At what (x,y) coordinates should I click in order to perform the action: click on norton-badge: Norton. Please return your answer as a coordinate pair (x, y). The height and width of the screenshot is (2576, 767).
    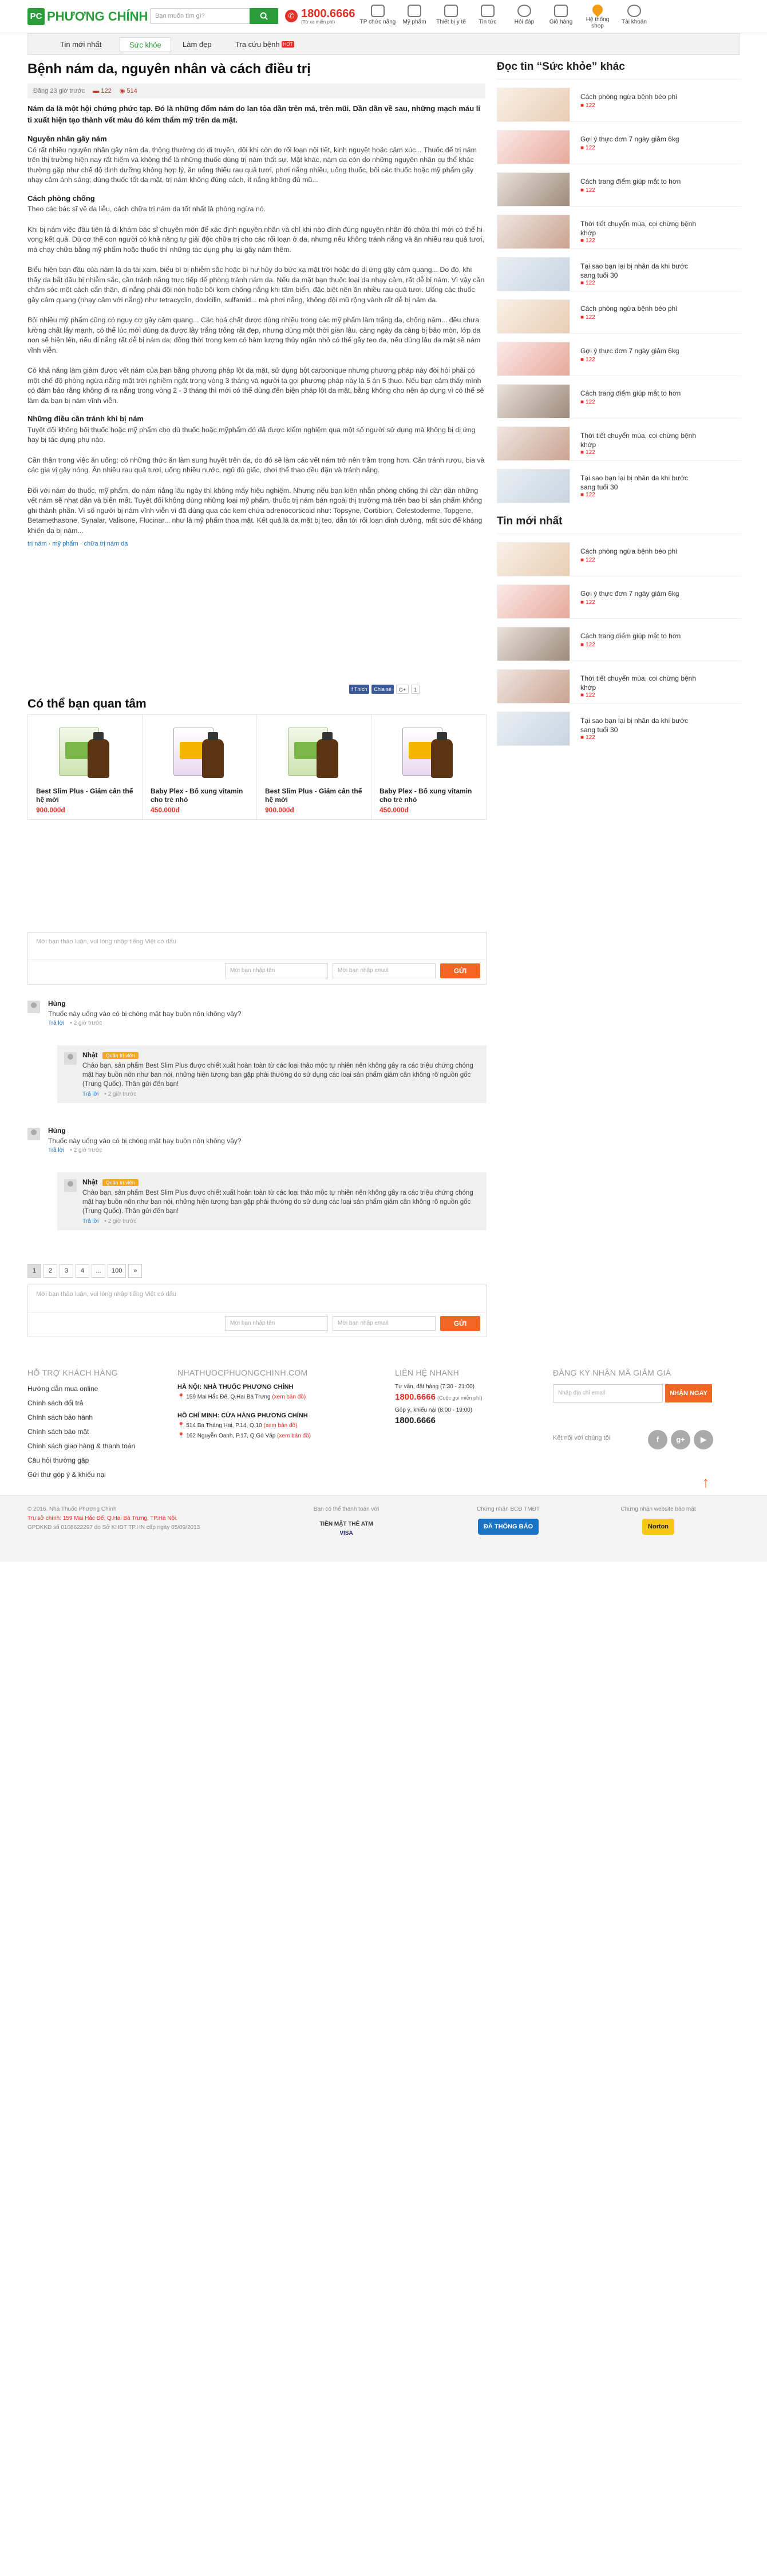
    Looking at the image, I should click on (658, 1527).